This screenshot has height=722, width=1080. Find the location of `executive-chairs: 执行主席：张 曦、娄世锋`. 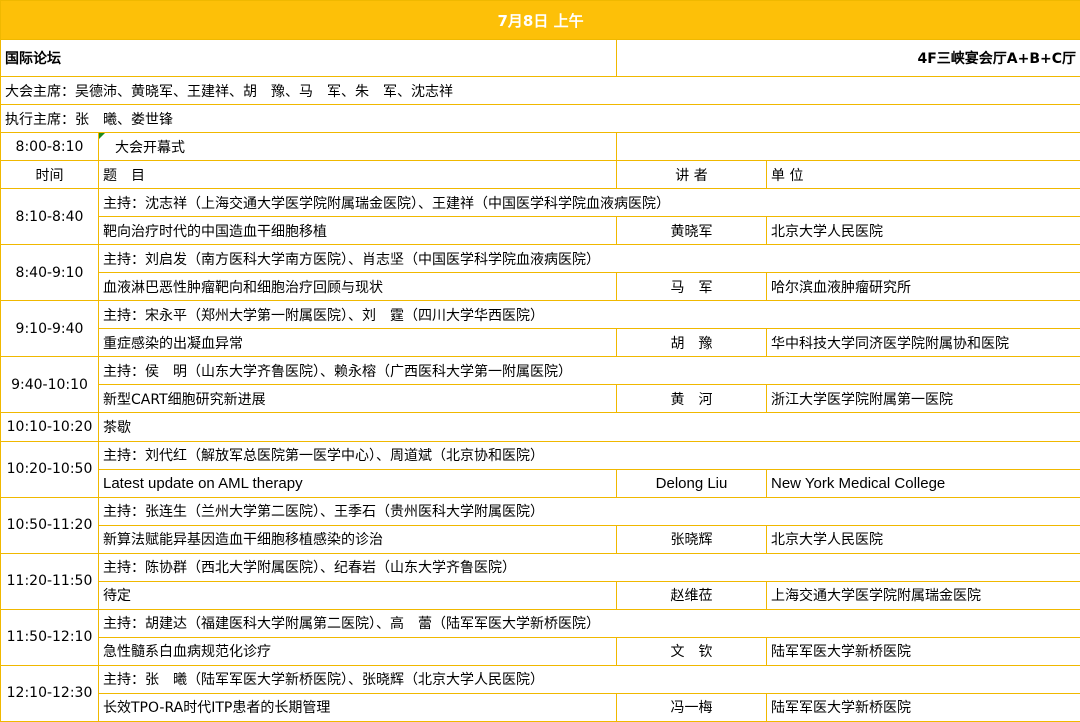

executive-chairs: 执行主席：张 曦、娄世锋 is located at coordinates (540, 119).